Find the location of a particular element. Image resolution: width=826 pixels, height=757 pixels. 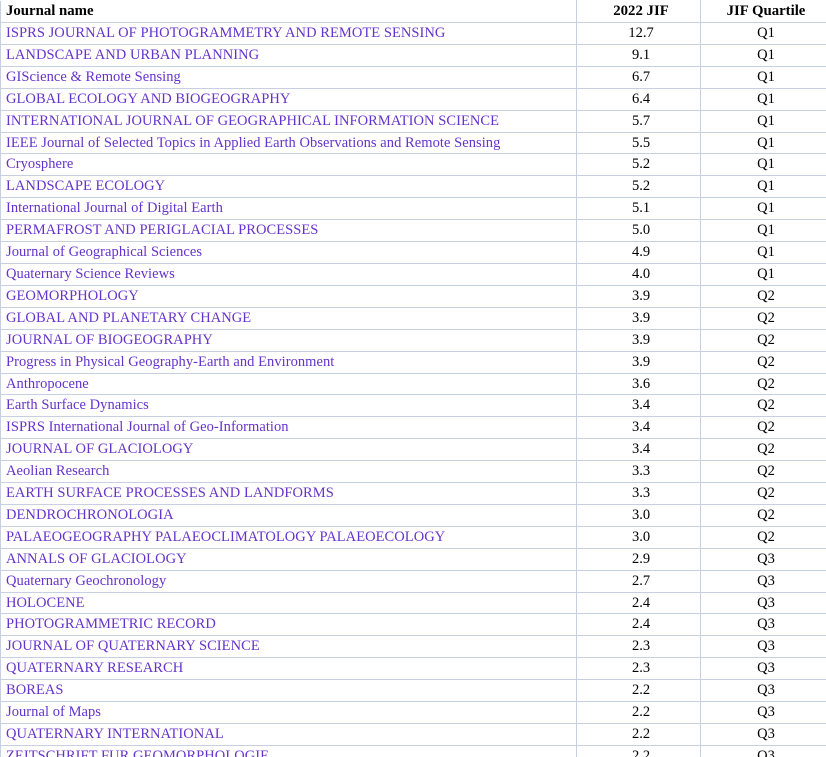

table-row: GIScience & Remote Sensing 6.7 Q1 is located at coordinates (413, 77).